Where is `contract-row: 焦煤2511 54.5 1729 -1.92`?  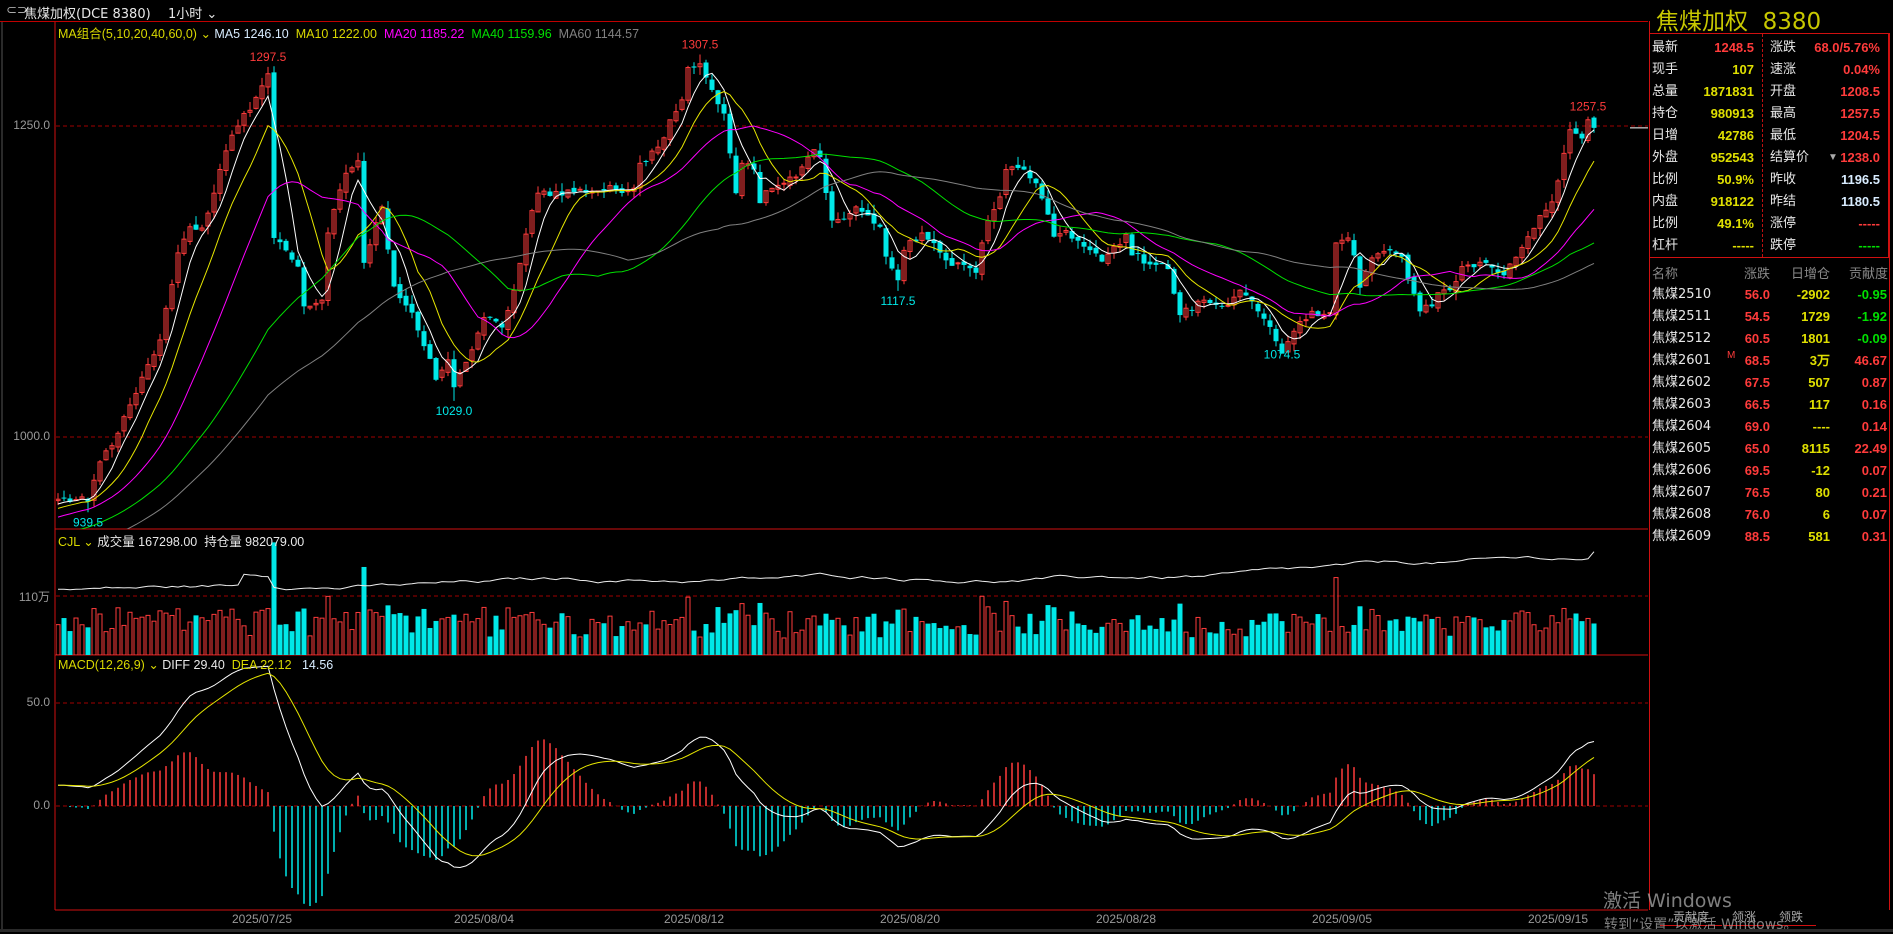
contract-row: 焦煤2511 54.5 1729 -1.92 is located at coordinates (1769, 317).